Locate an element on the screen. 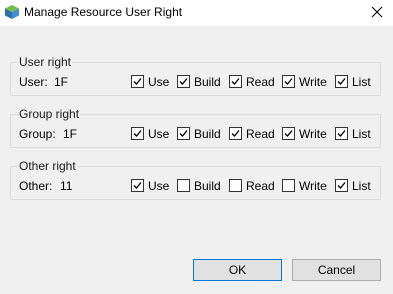 The width and height of the screenshot is (393, 294). group-legend: Group right is located at coordinates (49, 114).